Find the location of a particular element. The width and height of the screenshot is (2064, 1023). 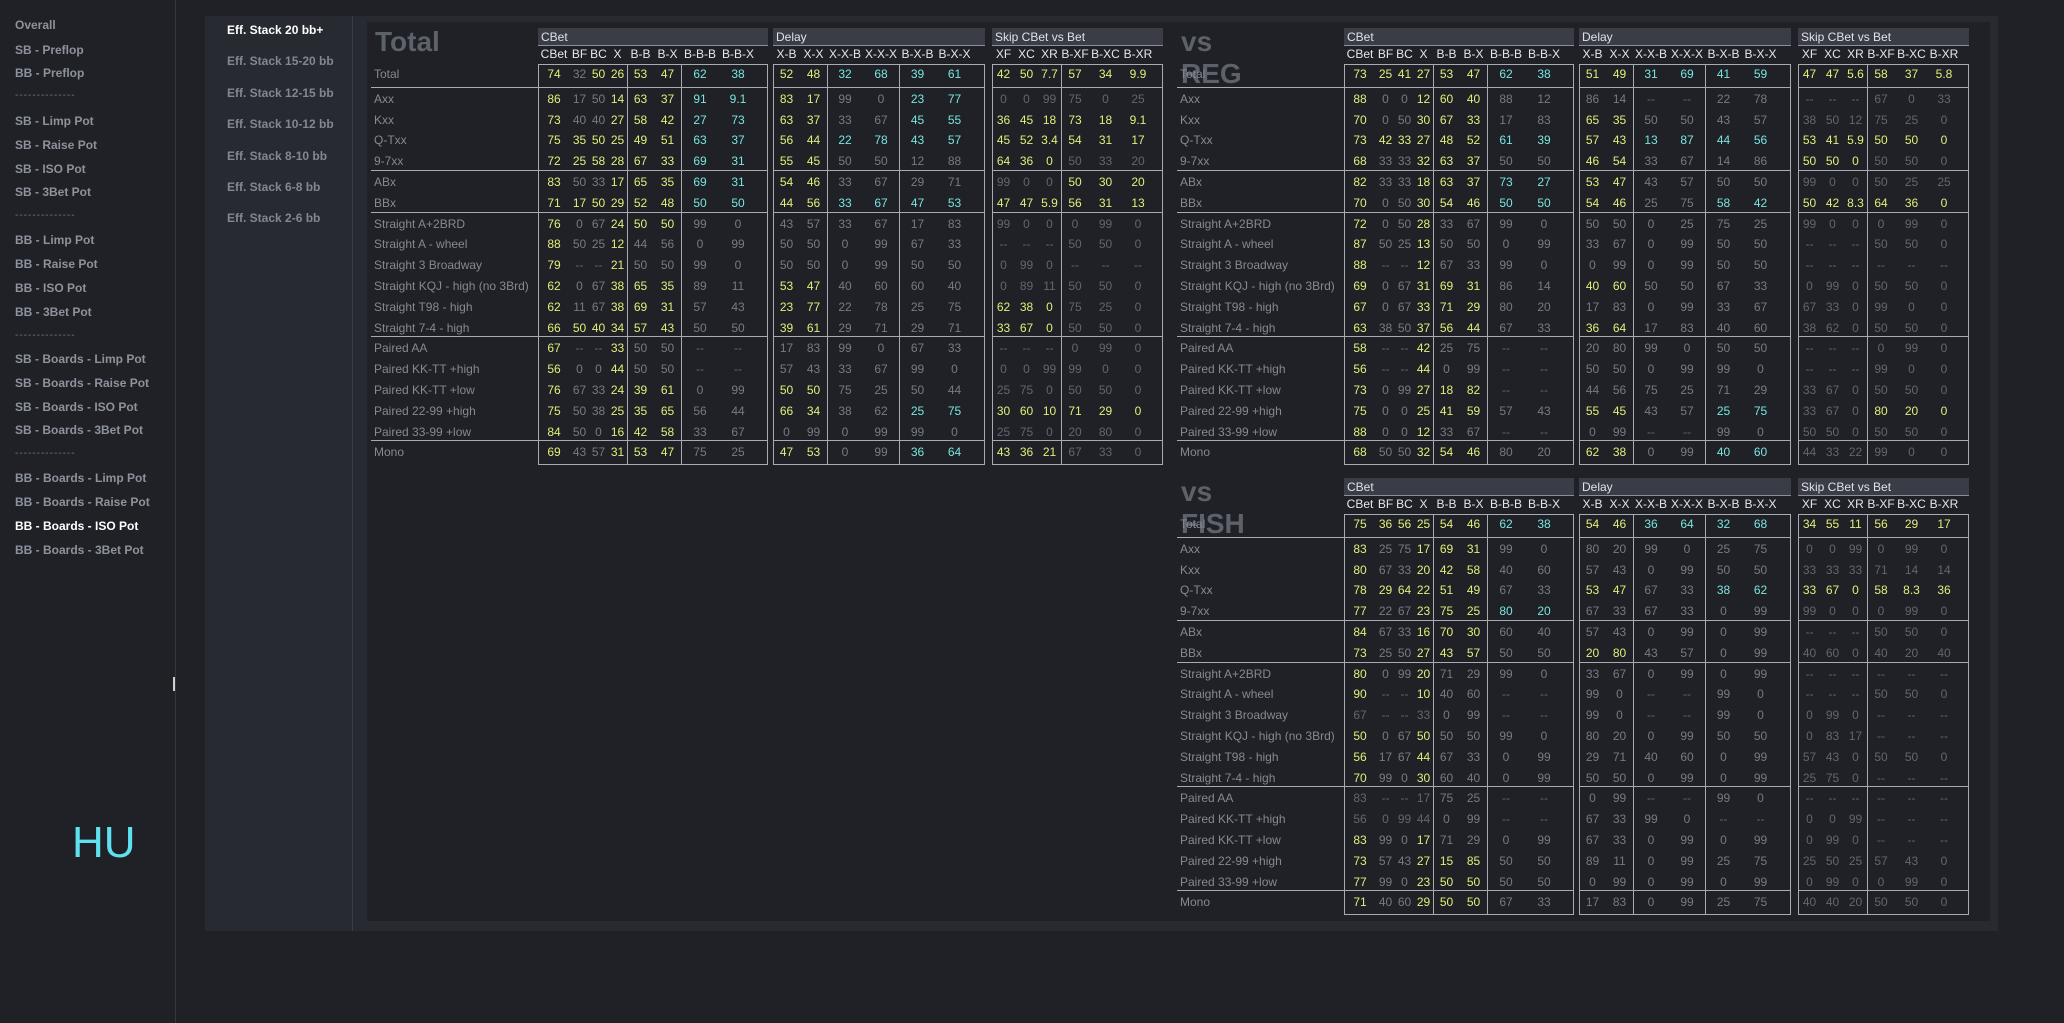

nav-item-bb-boards-iso-pot: BB - Boards - ISO Pot is located at coordinates (76, 526).